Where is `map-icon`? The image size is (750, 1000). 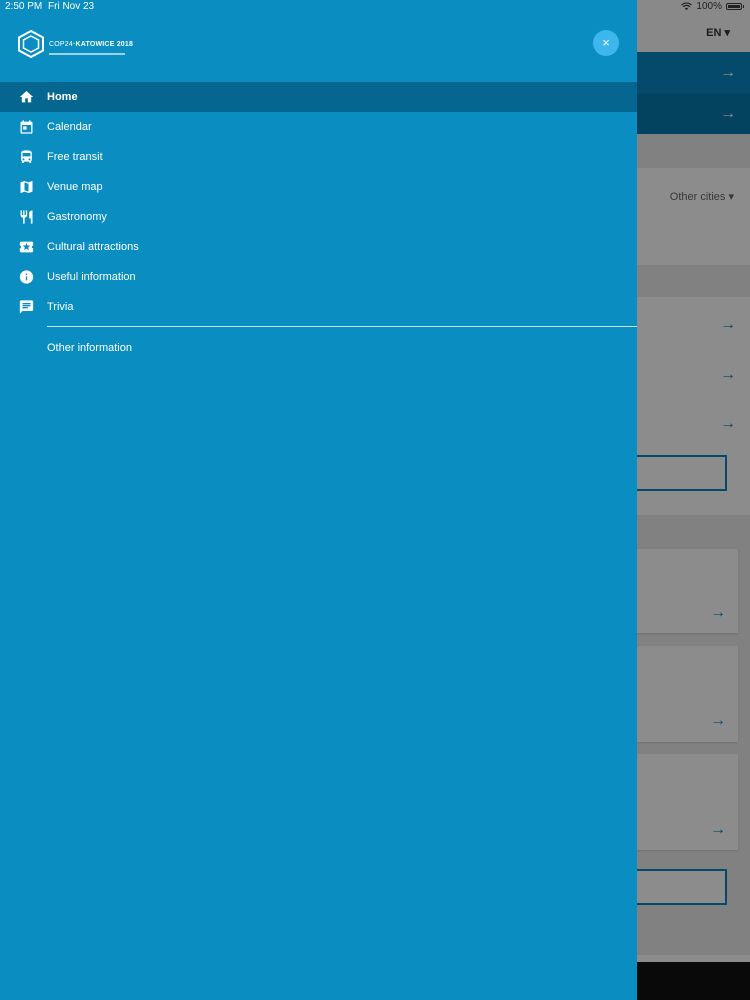 map-icon is located at coordinates (26, 187).